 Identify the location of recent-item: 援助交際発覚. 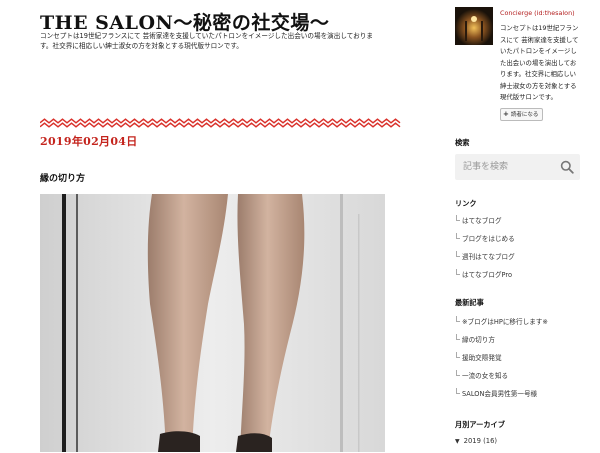
(501, 361).